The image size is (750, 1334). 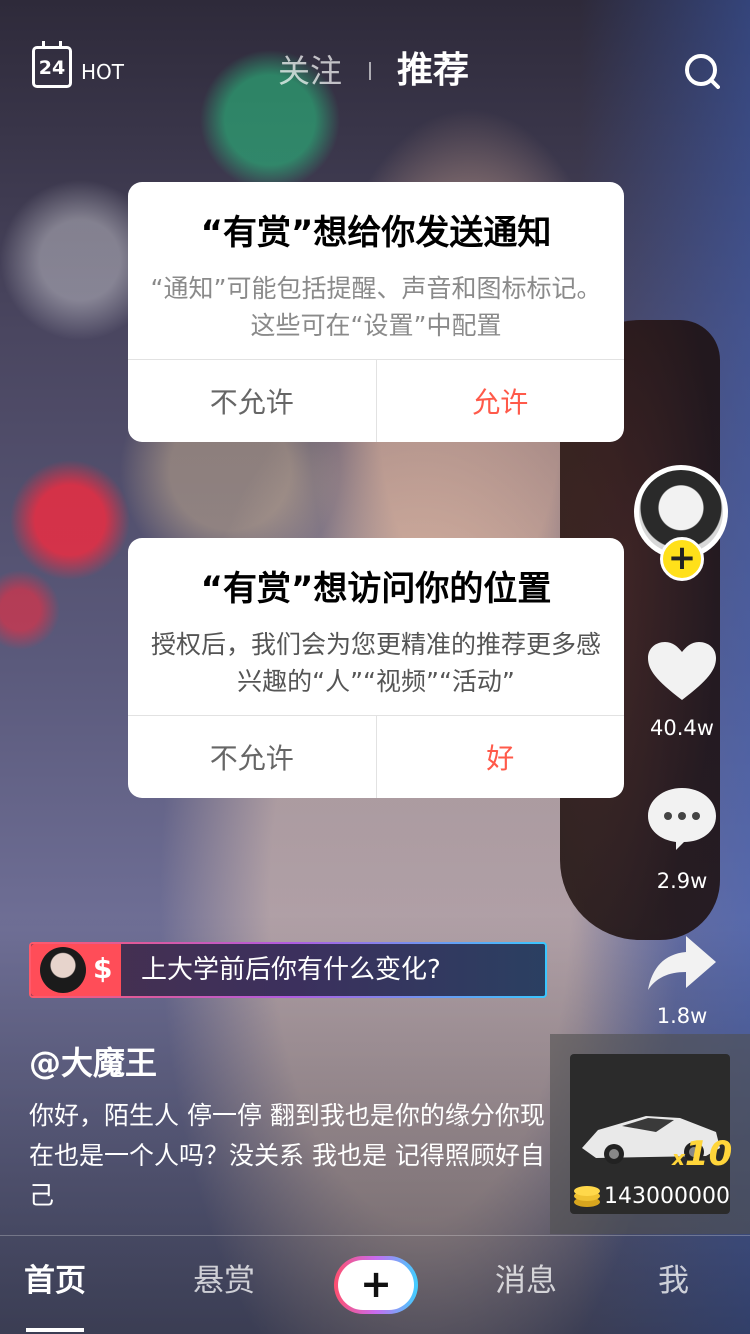 I want to click on gift-multiplier: x10, so click(x=702, y=1154).